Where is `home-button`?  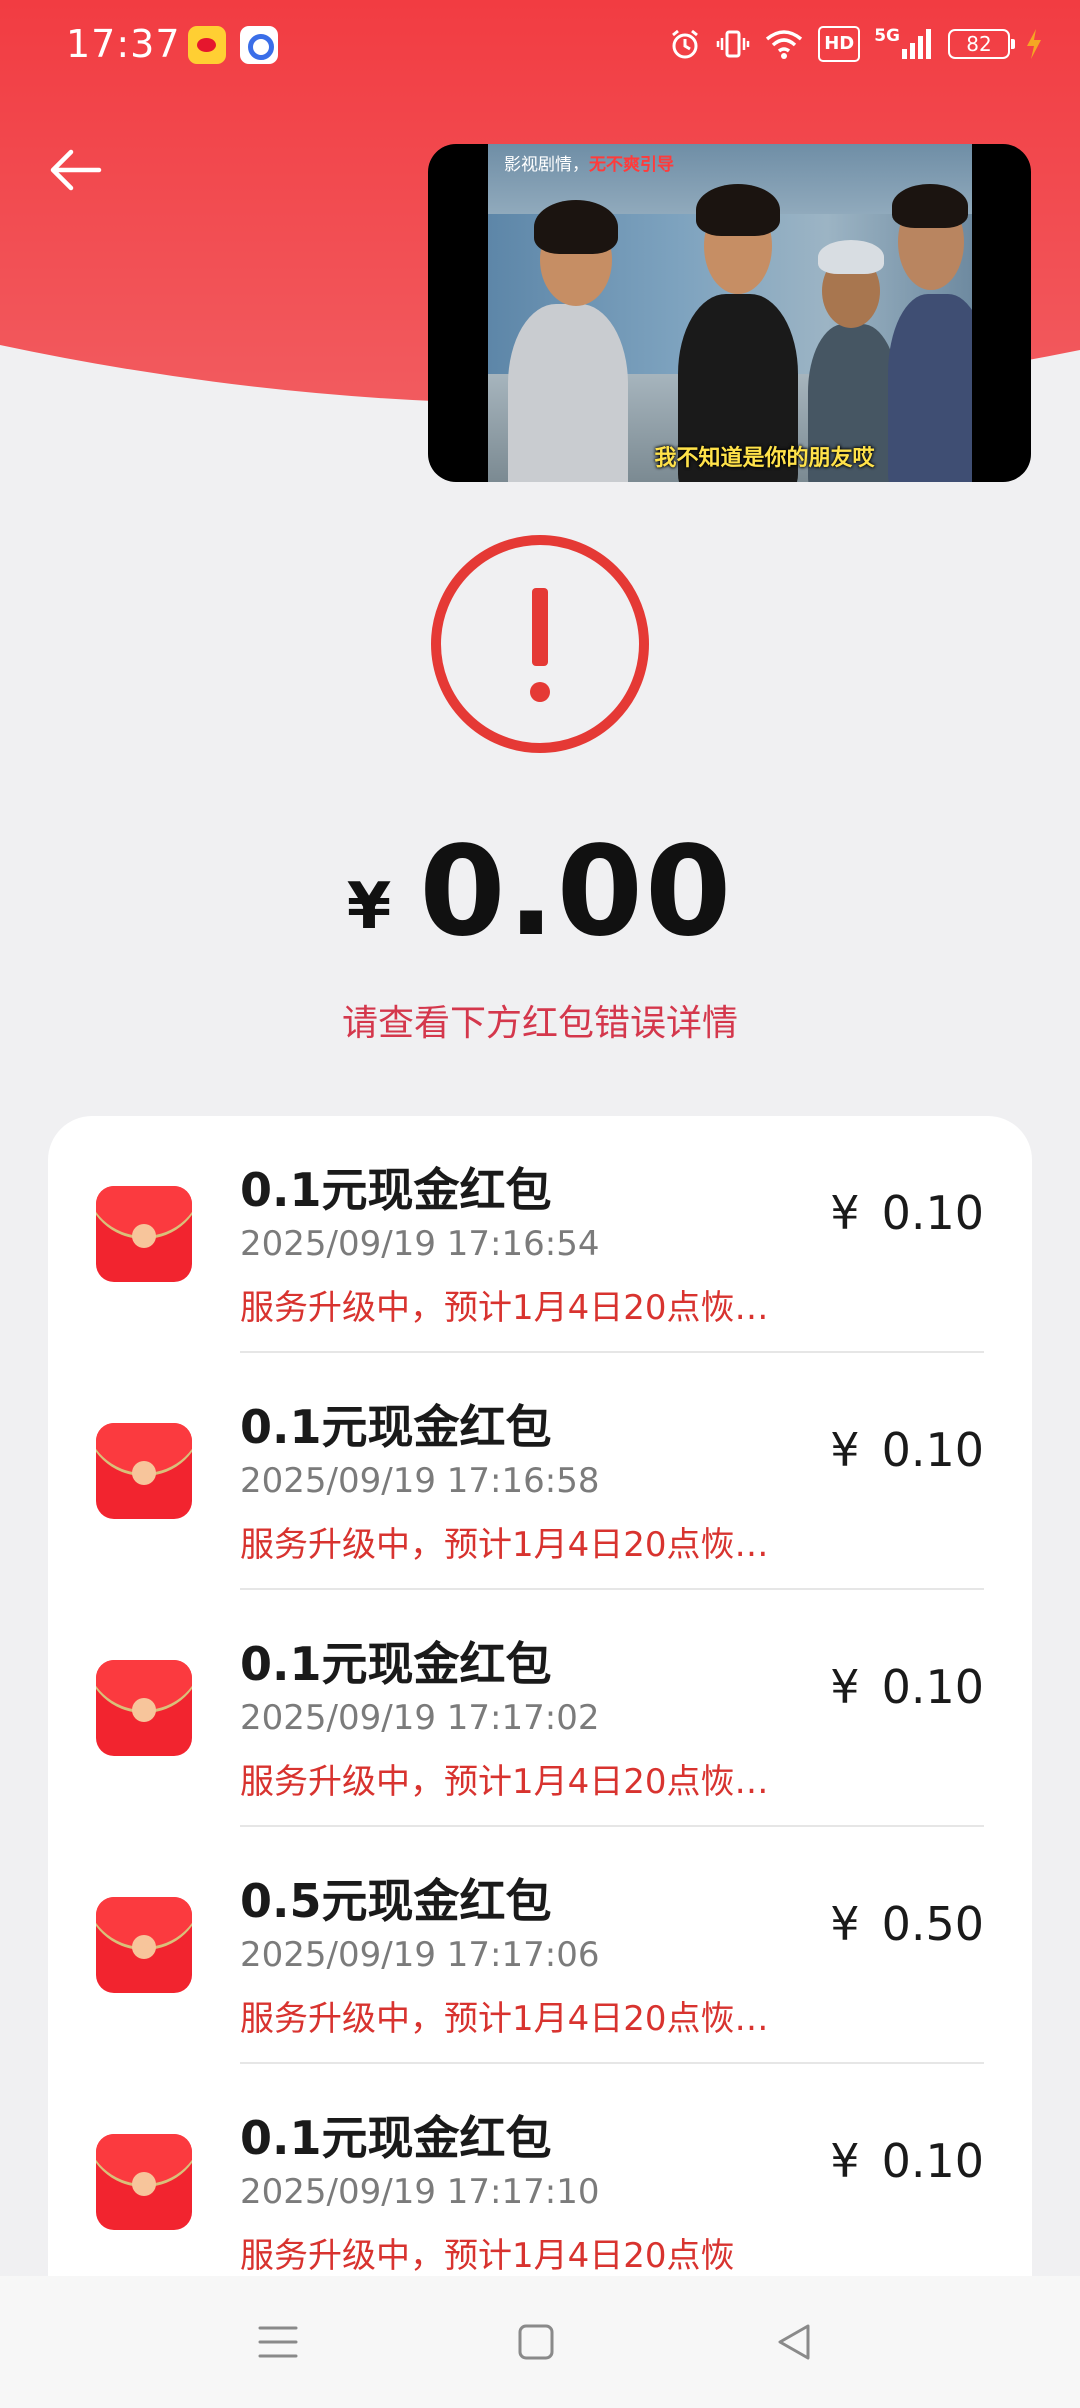 home-button is located at coordinates (536, 2342).